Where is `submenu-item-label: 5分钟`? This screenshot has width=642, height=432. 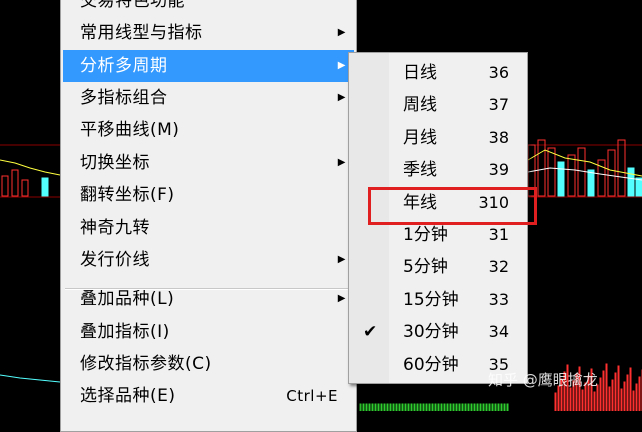 submenu-item-label: 5分钟 is located at coordinates (425, 267).